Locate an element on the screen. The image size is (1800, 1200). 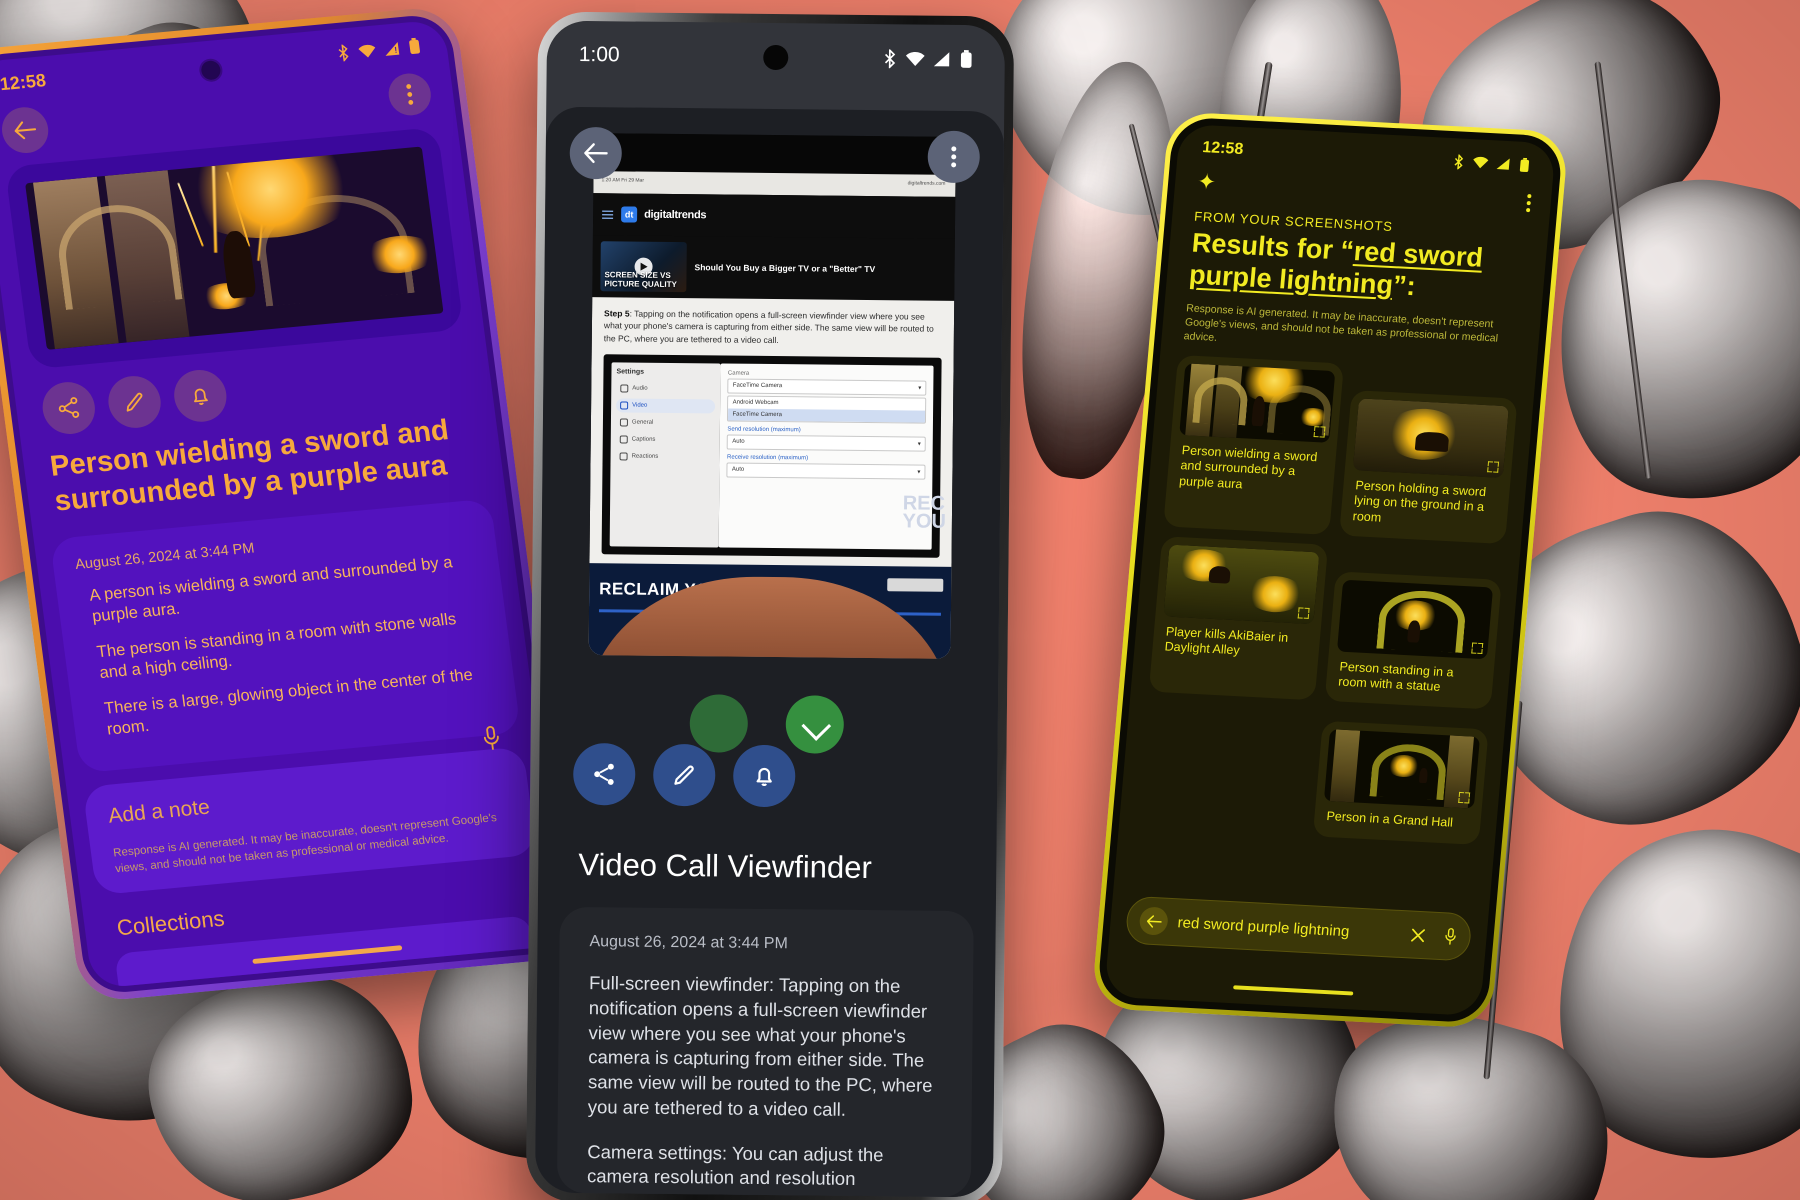
result-card: Person in a Grand Hall is located at coordinates (1400, 783).